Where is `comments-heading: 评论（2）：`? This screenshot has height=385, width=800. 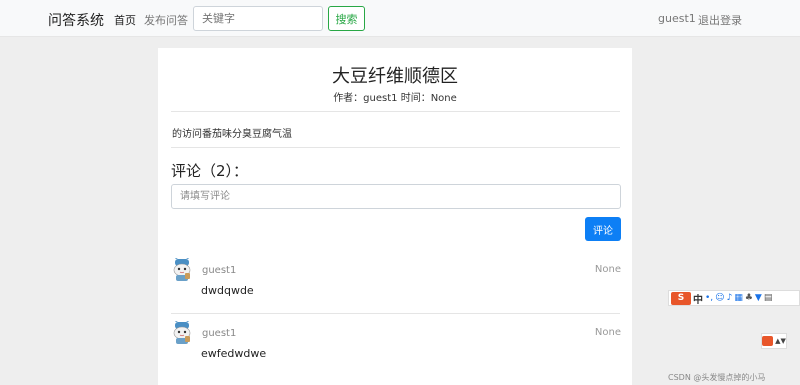
comments-heading: 评论（2）： is located at coordinates (210, 171).